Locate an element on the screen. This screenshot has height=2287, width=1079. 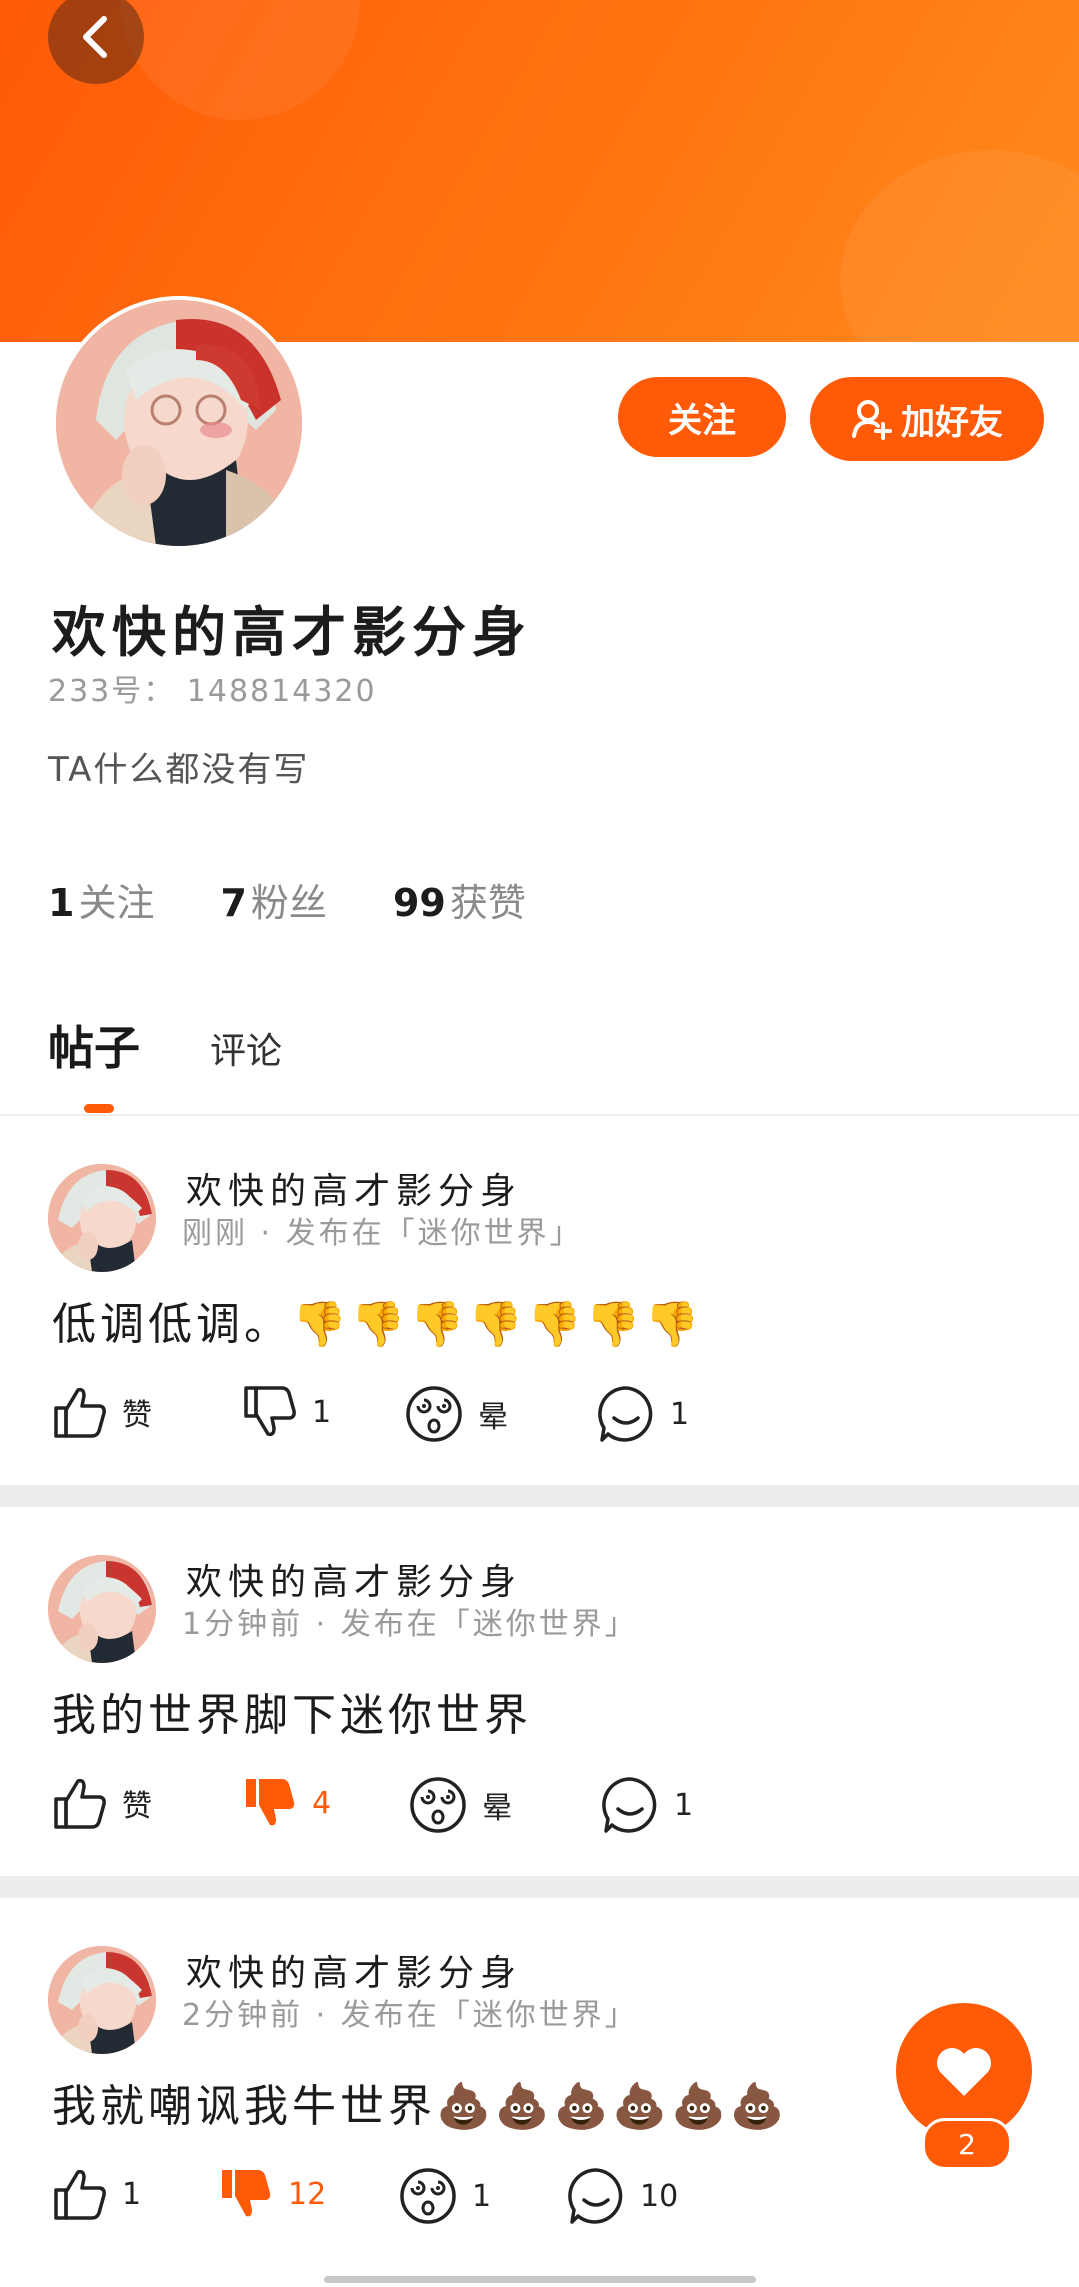
dizzy-count: 1 is located at coordinates (482, 2196).